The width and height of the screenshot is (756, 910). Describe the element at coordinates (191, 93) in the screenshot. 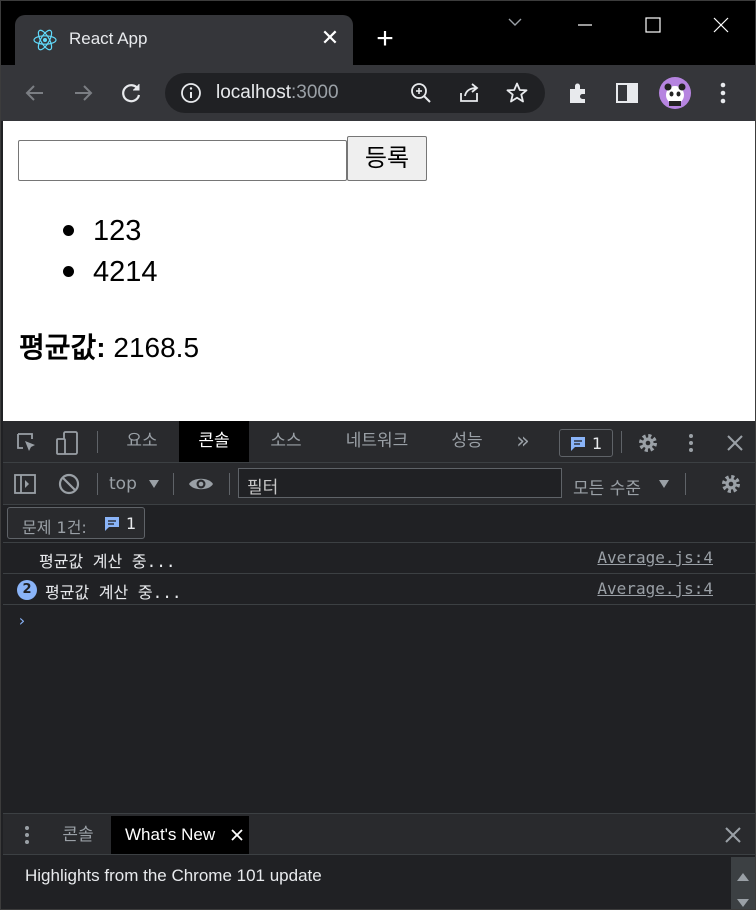

I see `info-icon` at that location.